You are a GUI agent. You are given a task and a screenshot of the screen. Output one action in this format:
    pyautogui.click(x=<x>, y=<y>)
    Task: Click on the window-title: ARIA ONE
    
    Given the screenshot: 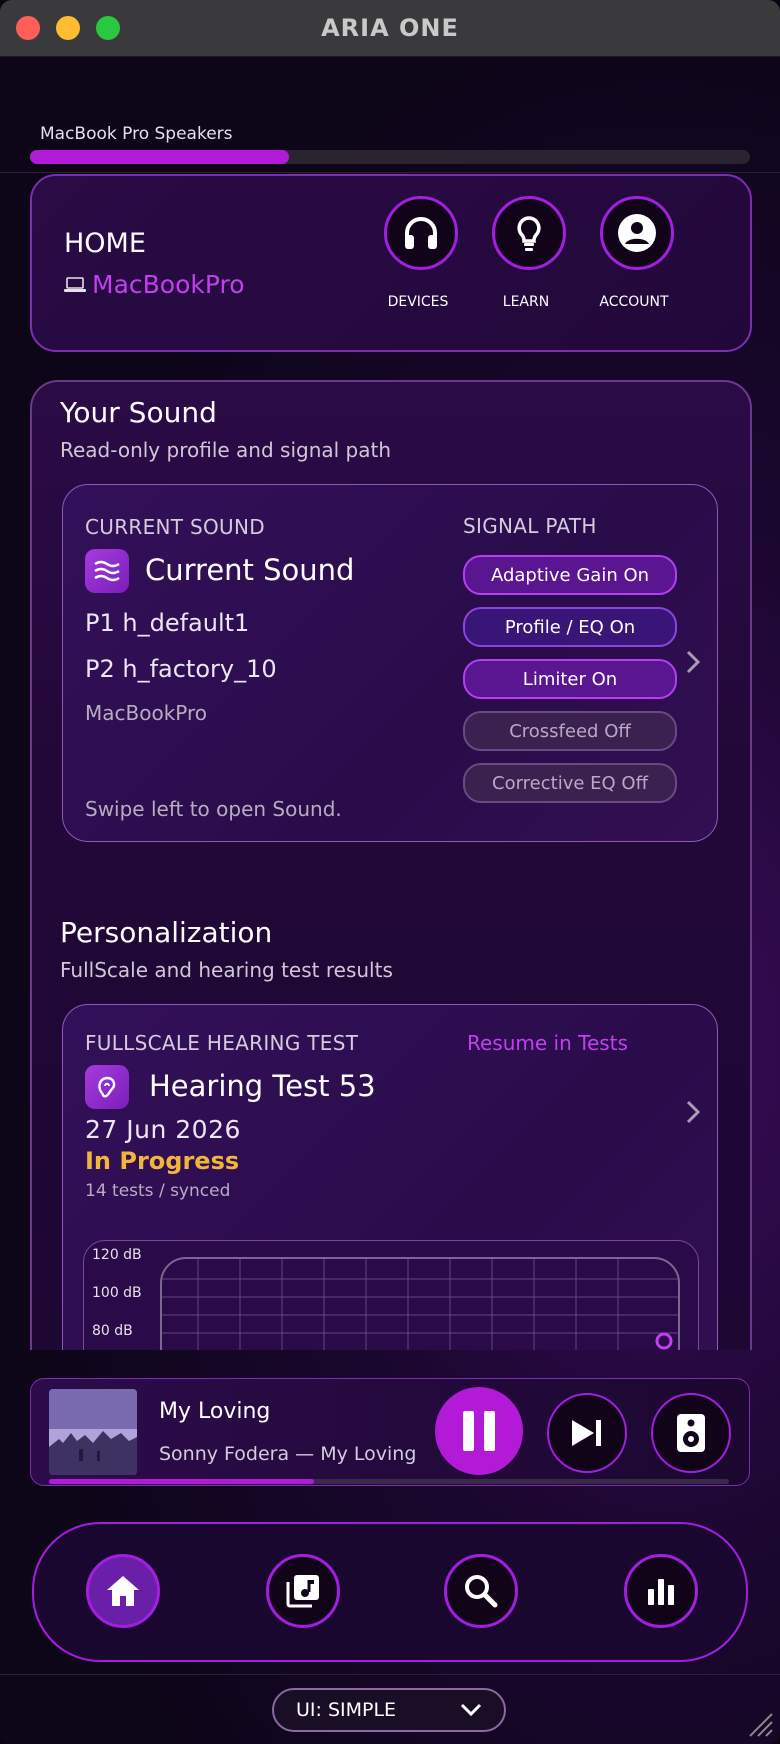 What is the action you would take?
    pyautogui.click(x=390, y=28)
    